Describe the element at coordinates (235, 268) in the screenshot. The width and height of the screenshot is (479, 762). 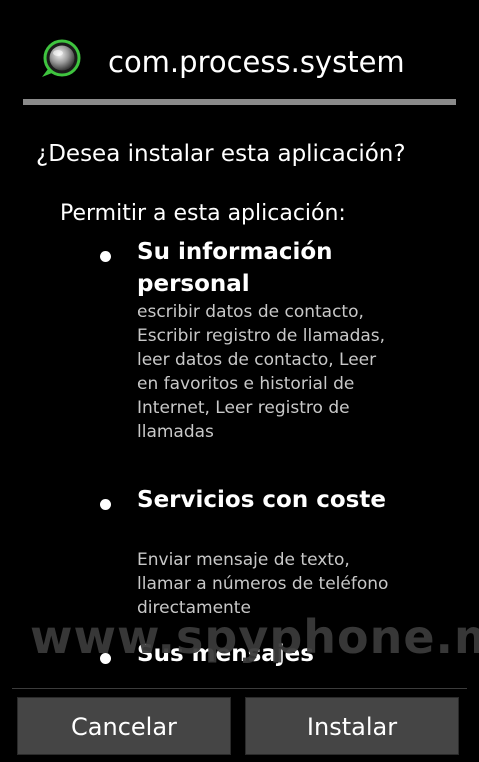
I see `permission-title: Su información personal` at that location.